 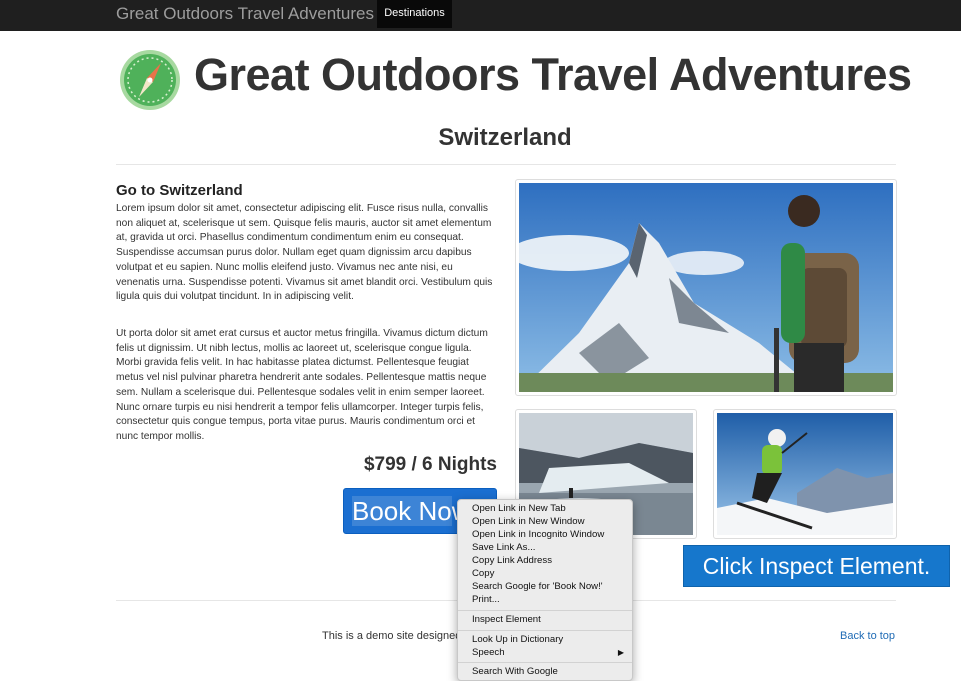 I want to click on page-title: Switzerland, so click(x=505, y=137).